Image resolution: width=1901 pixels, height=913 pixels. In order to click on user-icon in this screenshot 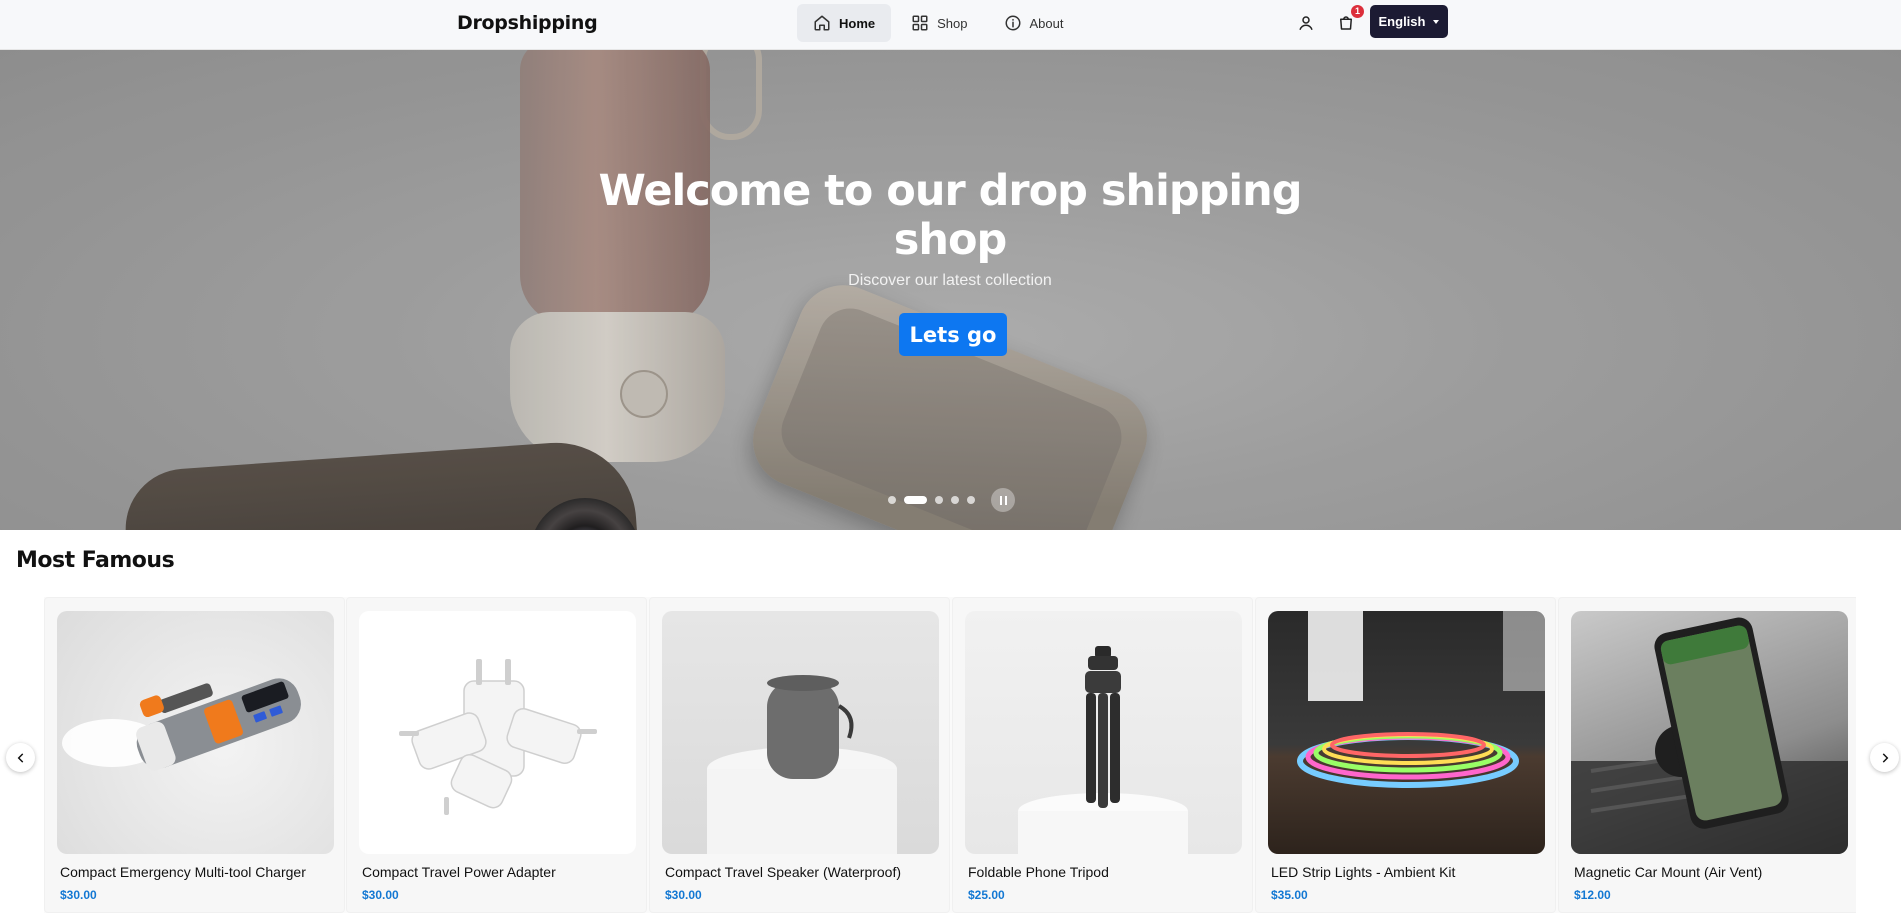, I will do `click(1306, 23)`.